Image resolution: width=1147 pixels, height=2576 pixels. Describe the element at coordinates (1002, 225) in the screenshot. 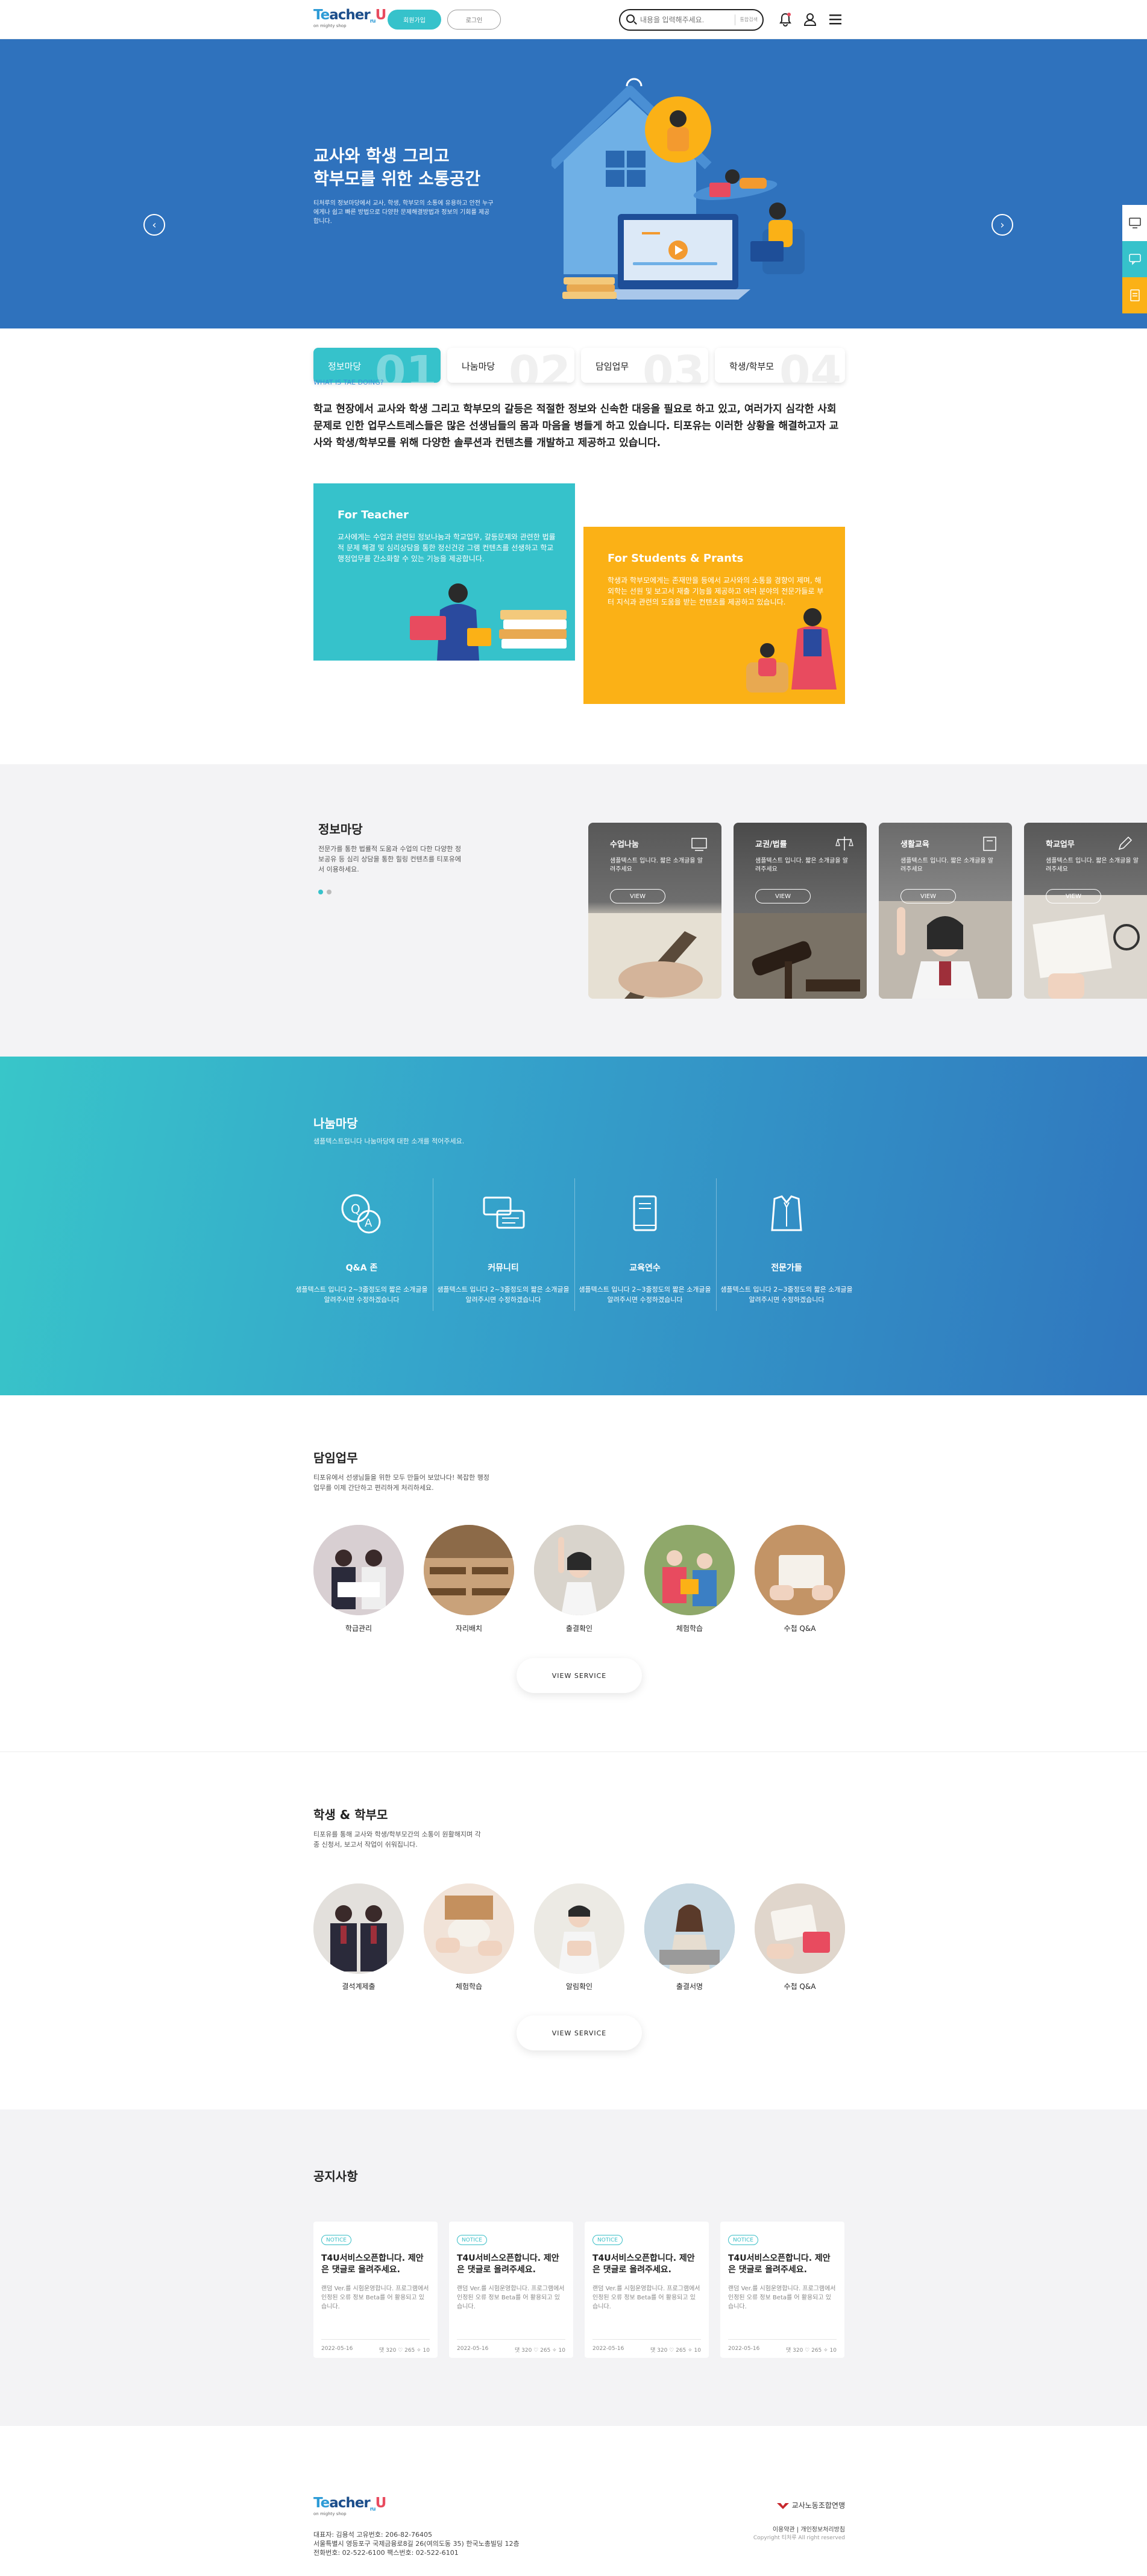

I see `hero-next-arrow: ›` at that location.